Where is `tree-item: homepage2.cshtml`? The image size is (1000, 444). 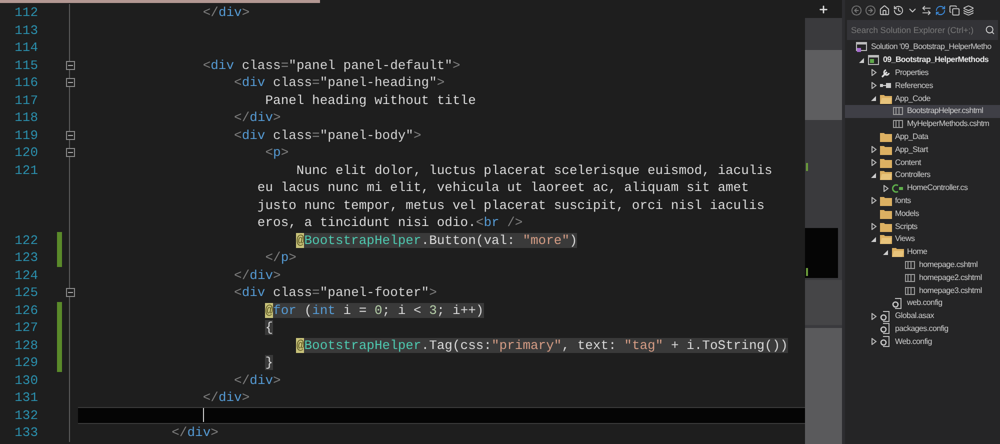 tree-item: homepage2.cshtml is located at coordinates (922, 277).